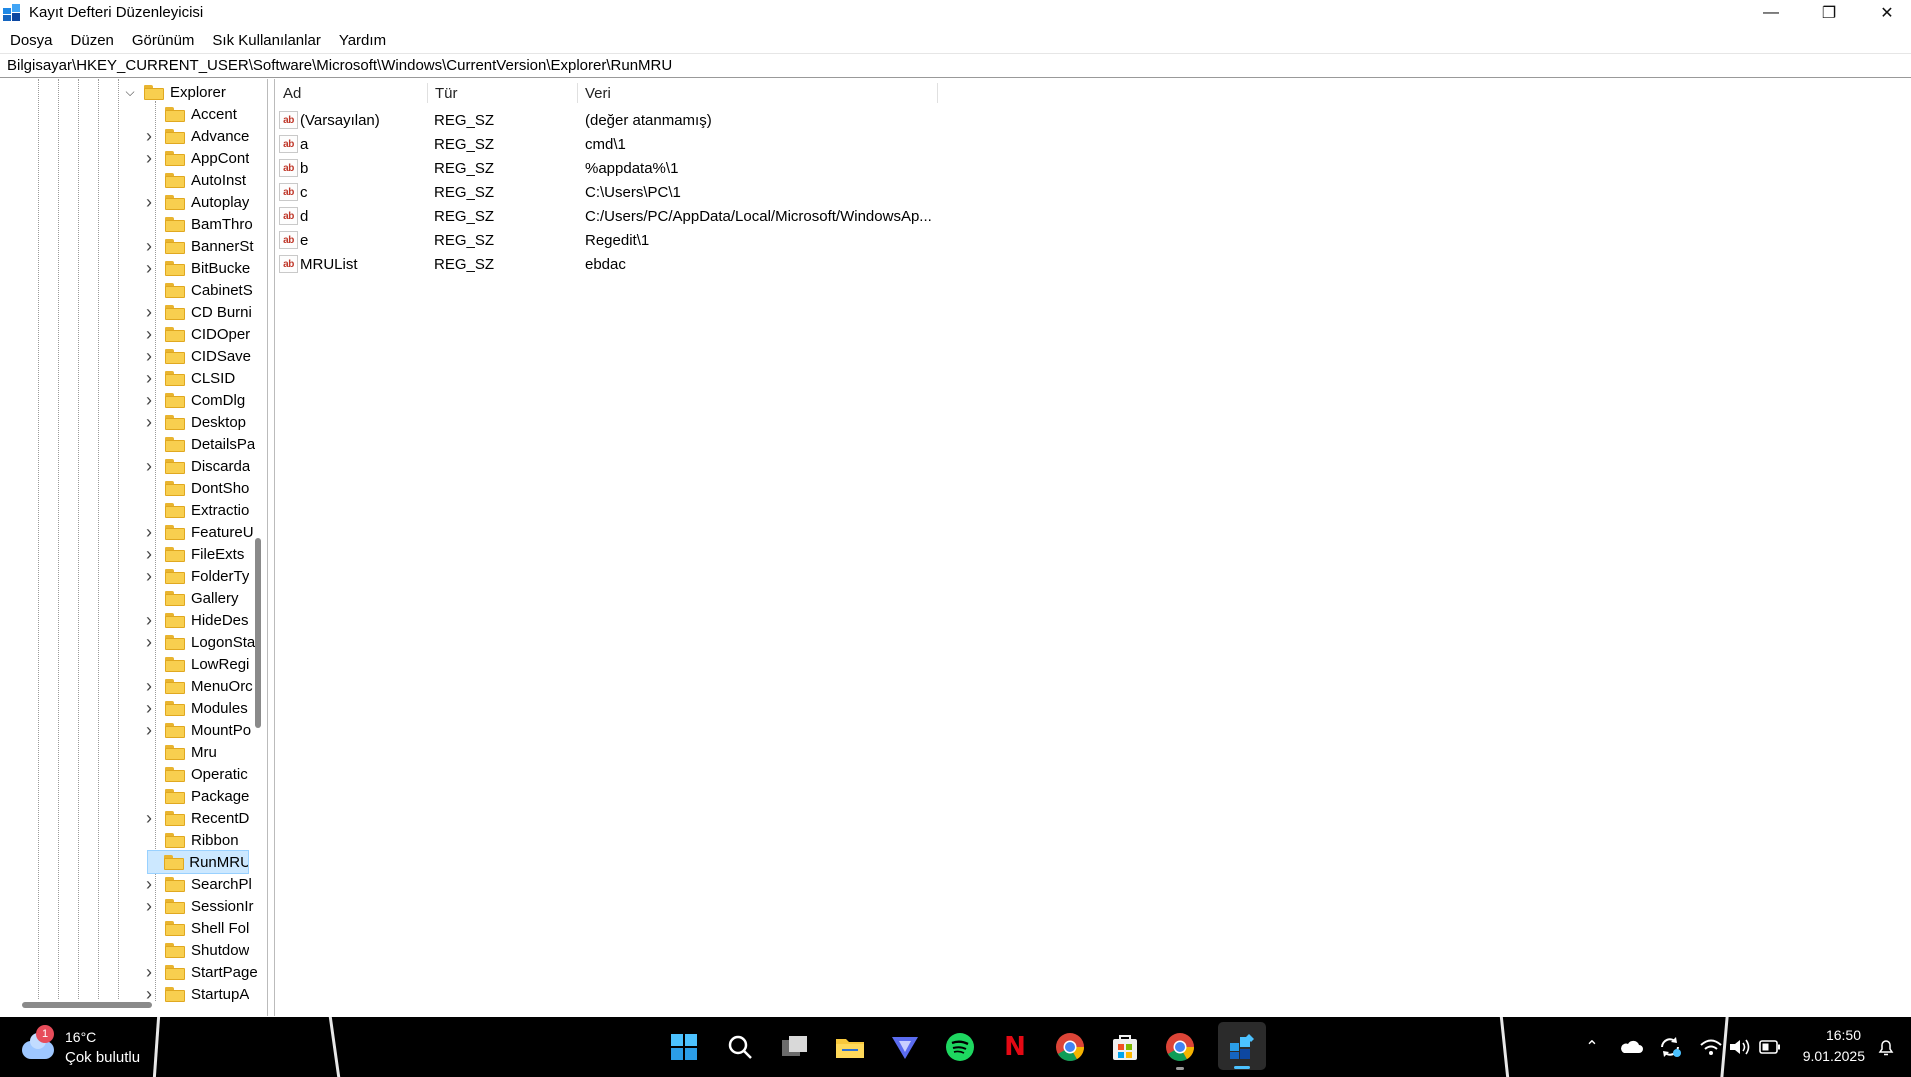 This screenshot has height=1077, width=1911. Describe the element at coordinates (1093, 168) in the screenshot. I see `value-row: ab b REG_SZ %appdata%\1` at that location.